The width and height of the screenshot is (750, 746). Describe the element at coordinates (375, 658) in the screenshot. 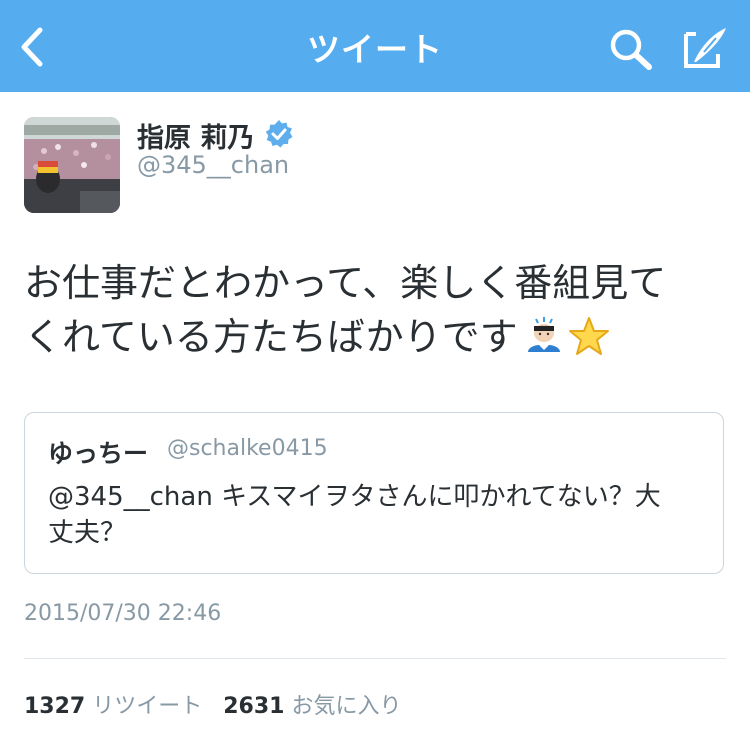

I see `divider` at that location.